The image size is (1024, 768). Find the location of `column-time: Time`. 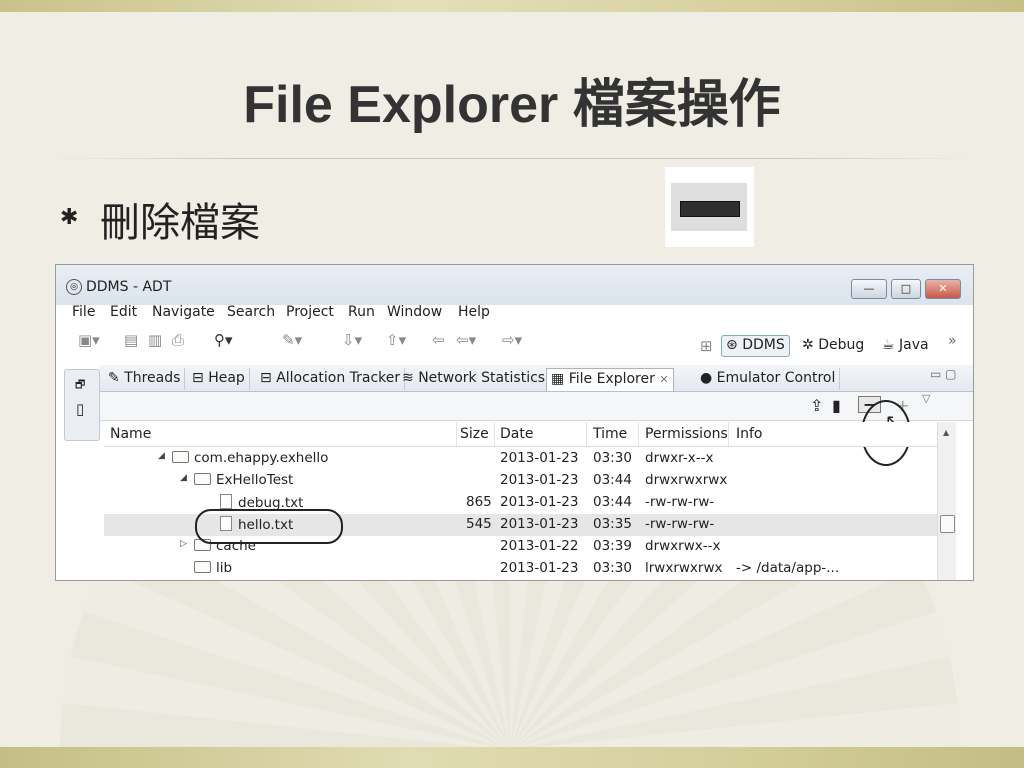

column-time: Time is located at coordinates (610, 434).